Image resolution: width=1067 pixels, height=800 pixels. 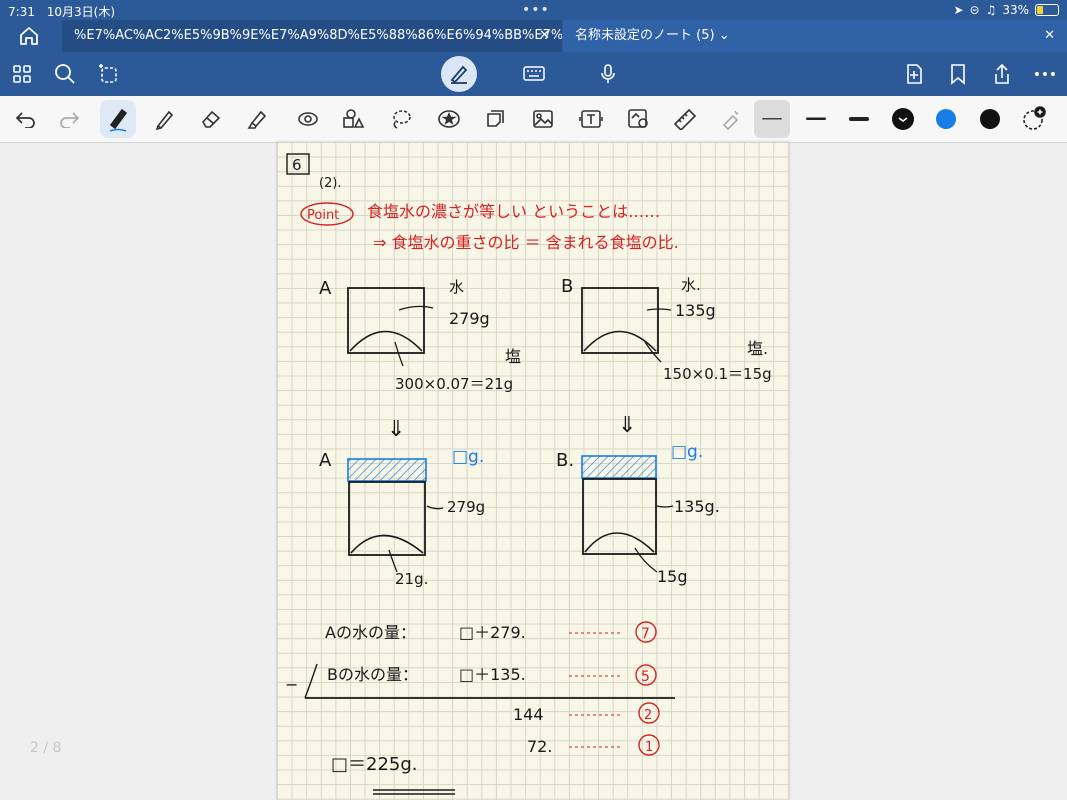 What do you see at coordinates (449, 119) in the screenshot?
I see `sticker-tool-icon` at bounding box center [449, 119].